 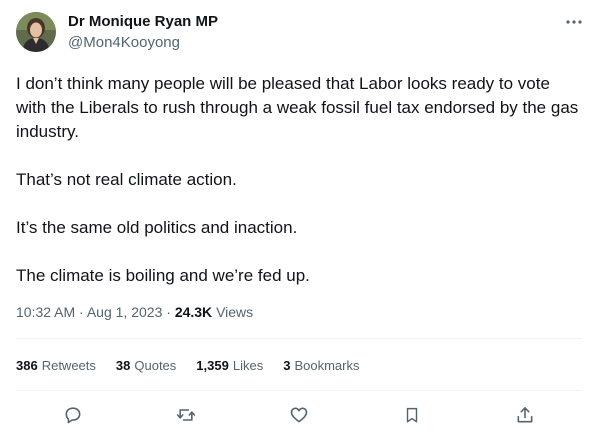 What do you see at coordinates (574, 22) in the screenshot?
I see `more-icon` at bounding box center [574, 22].